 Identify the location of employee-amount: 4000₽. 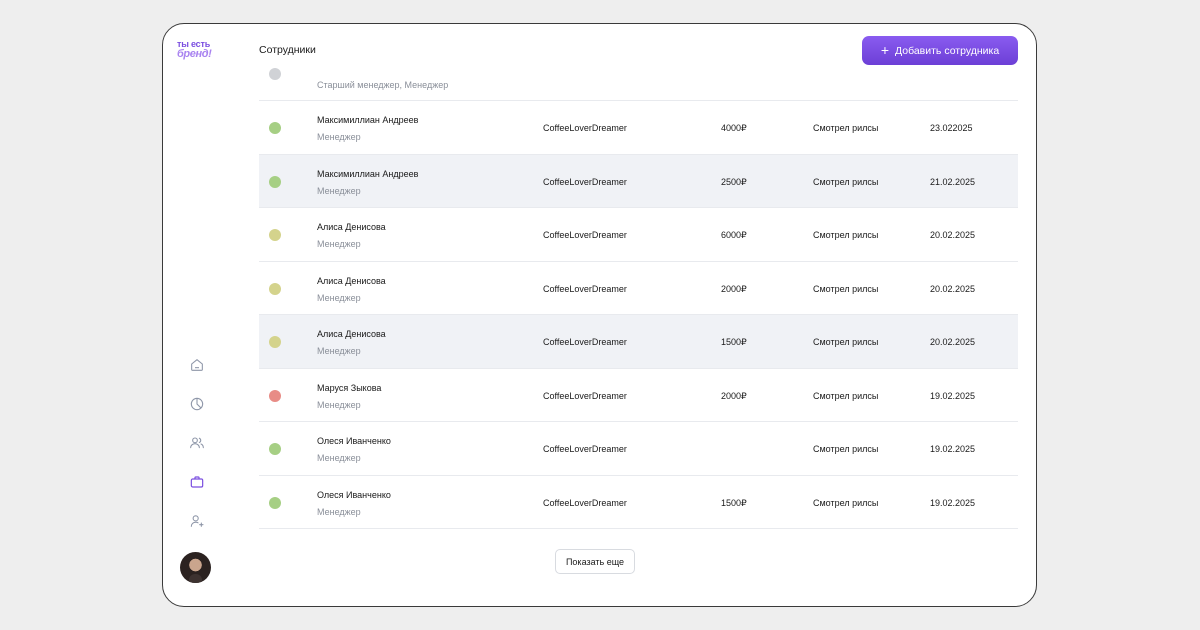
(734, 128).